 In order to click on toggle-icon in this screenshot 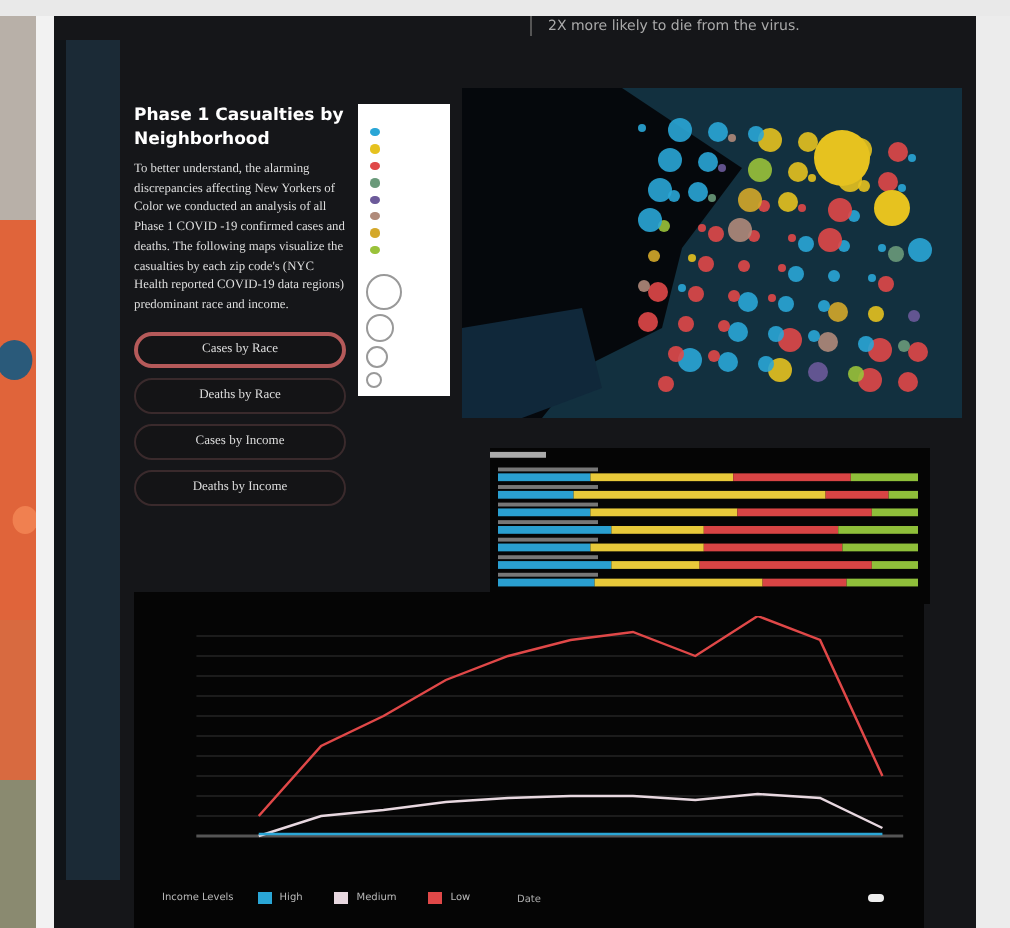, I will do `click(876, 898)`.